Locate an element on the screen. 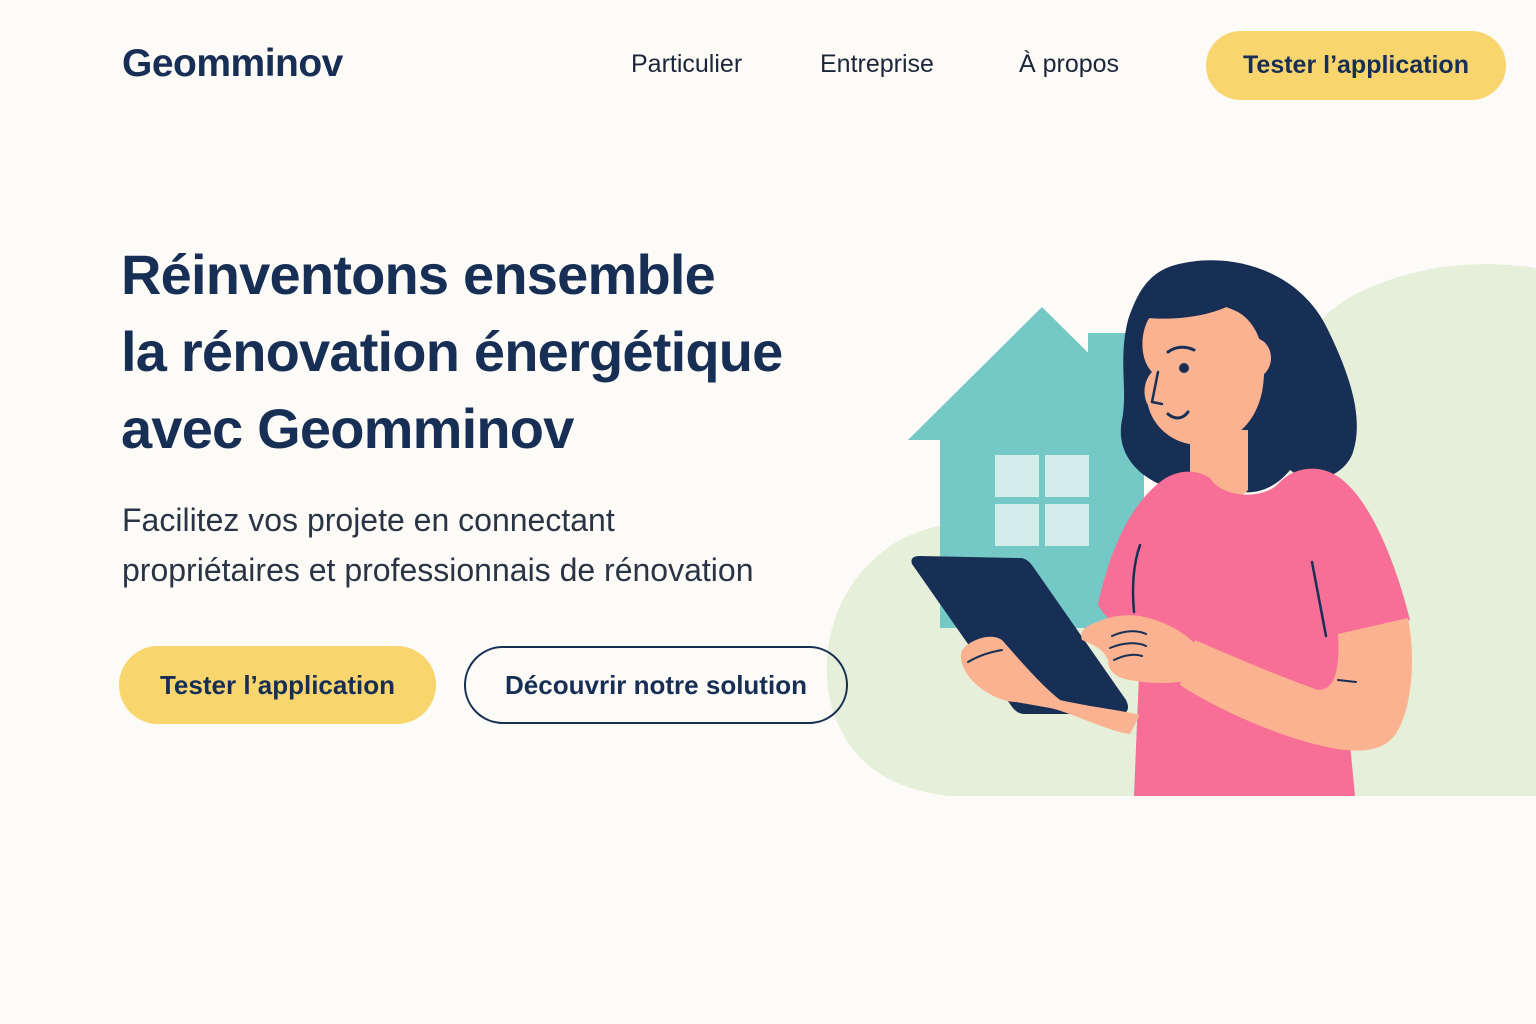 This screenshot has height=1024, width=1536. logo: Geomminov is located at coordinates (232, 64).